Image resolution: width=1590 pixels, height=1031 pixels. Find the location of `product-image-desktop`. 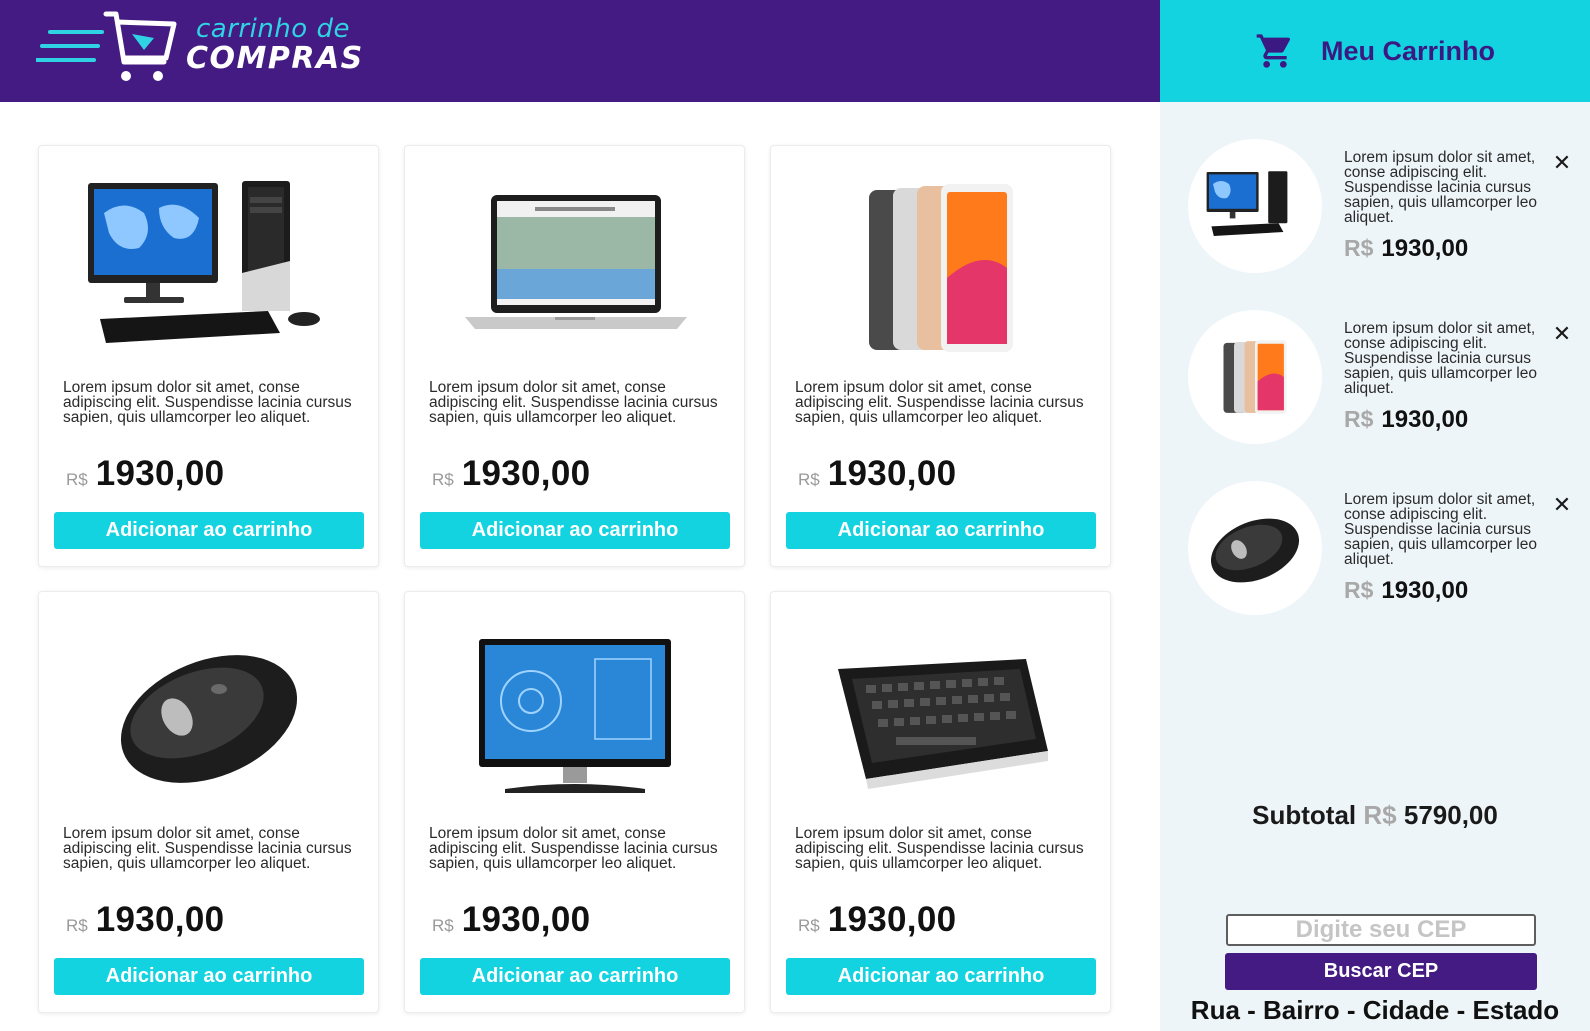

product-image-desktop is located at coordinates (208, 267).